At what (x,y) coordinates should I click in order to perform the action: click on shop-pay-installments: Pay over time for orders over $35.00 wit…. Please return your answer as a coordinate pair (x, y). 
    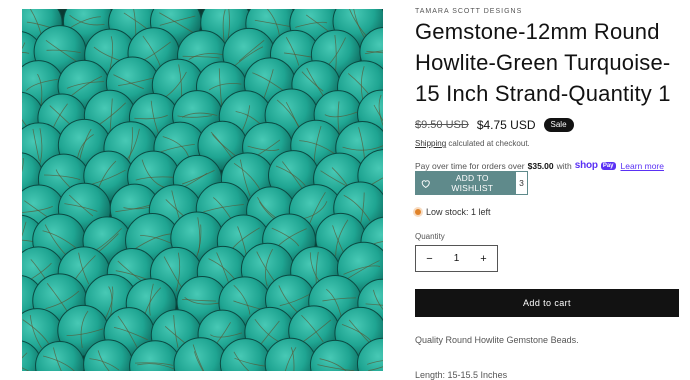
    Looking at the image, I should click on (539, 165).